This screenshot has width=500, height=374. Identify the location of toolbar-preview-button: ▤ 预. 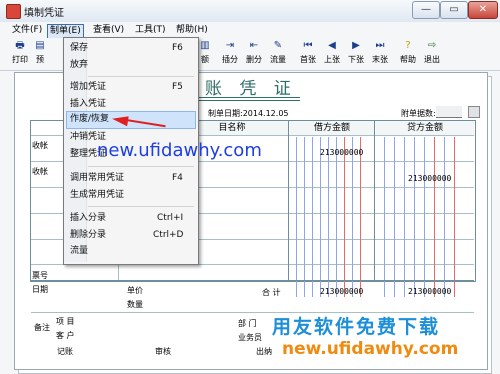
(40, 54).